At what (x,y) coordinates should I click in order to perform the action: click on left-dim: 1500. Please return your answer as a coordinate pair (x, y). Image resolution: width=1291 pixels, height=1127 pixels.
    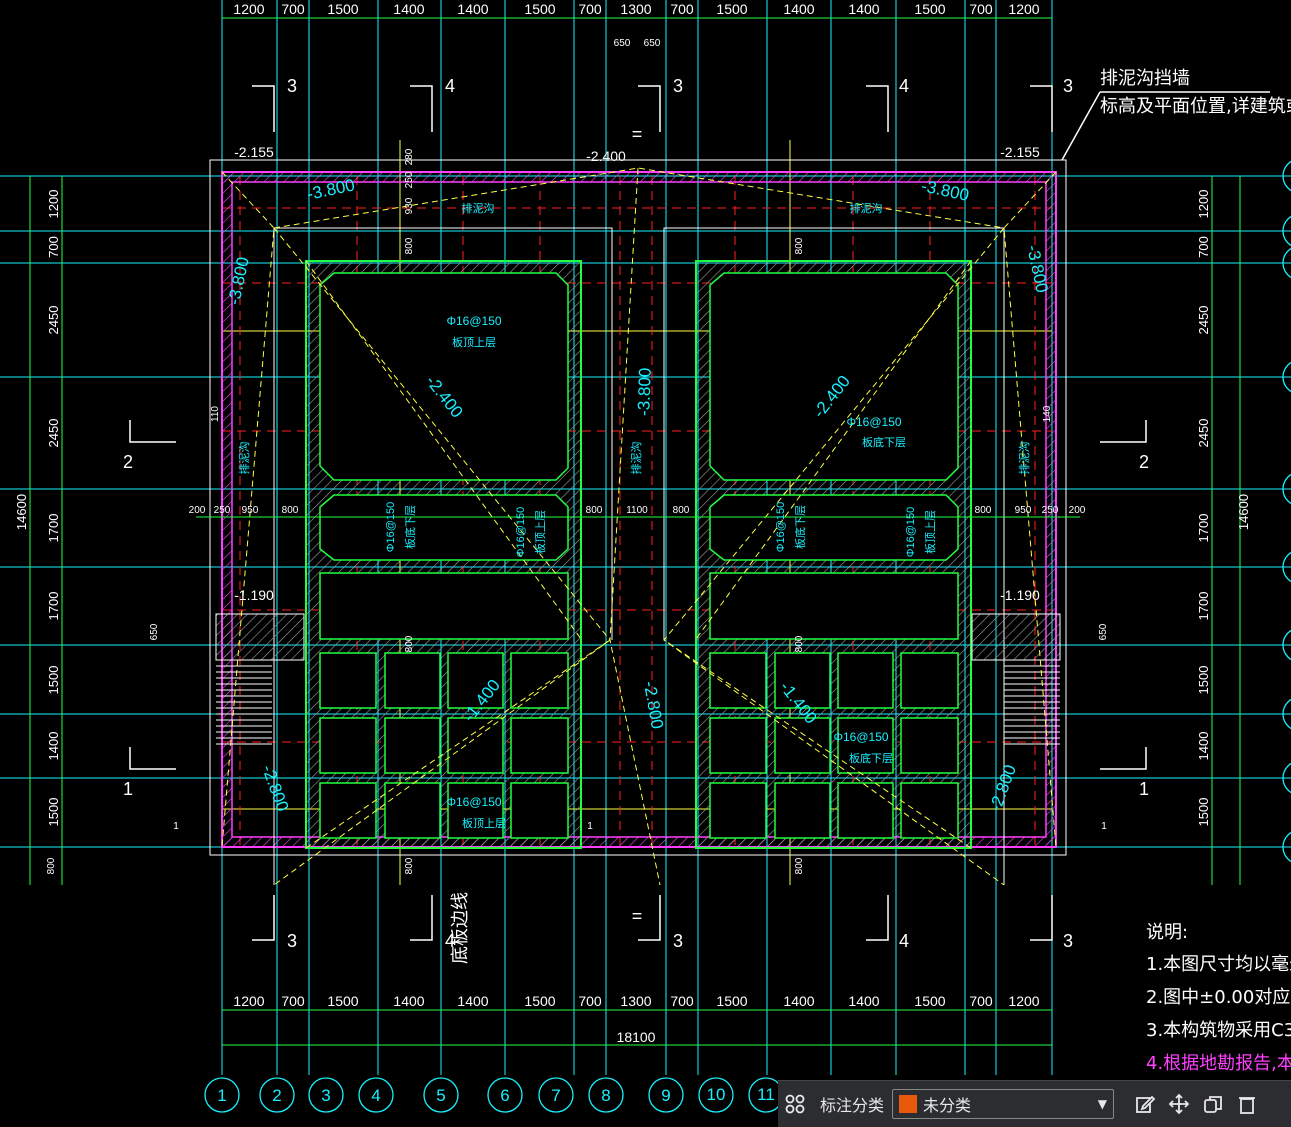
    Looking at the image, I should click on (53, 812).